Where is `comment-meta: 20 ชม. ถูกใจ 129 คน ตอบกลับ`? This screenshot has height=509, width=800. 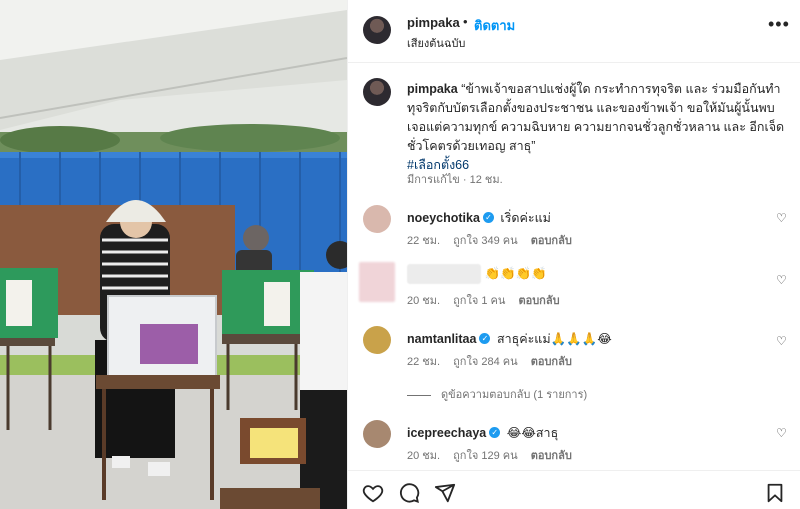 comment-meta: 20 ชม. ถูกใจ 129 คน ตอบกลับ is located at coordinates (494, 455).